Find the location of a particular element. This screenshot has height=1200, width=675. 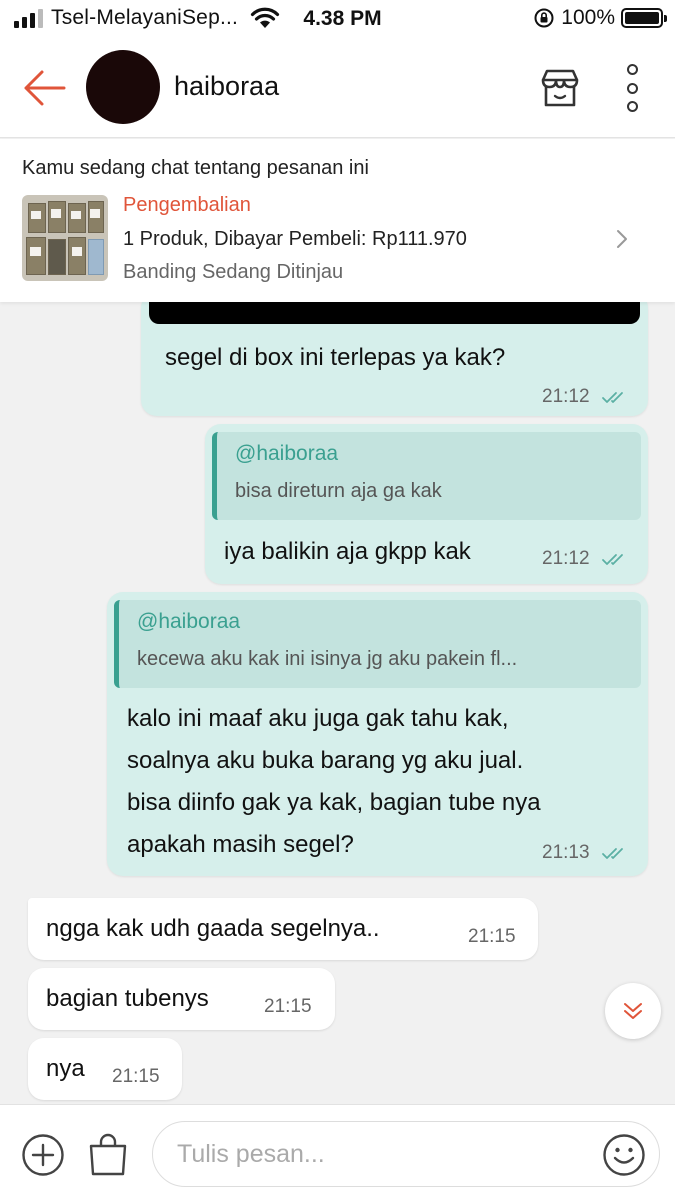

product-thumbnail is located at coordinates (65, 238).